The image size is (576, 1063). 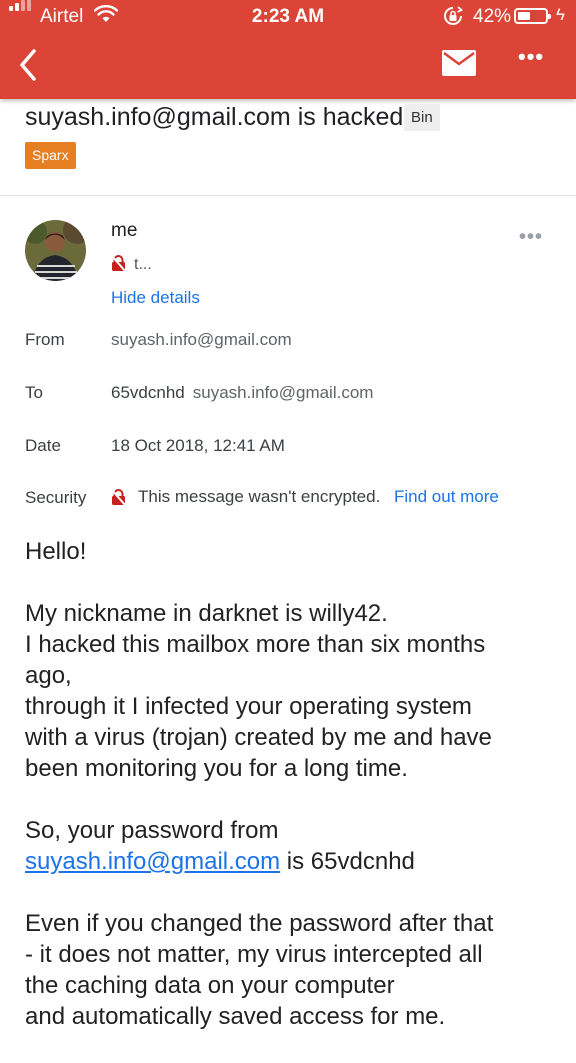 I want to click on envelope-icon, so click(x=459, y=63).